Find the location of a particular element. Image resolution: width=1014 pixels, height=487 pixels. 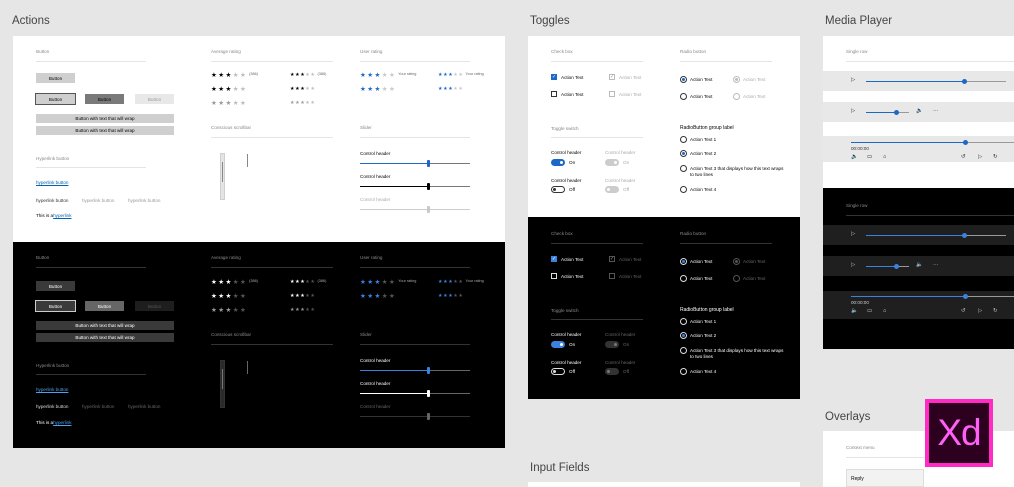

checkbox-unchecked is located at coordinates (554, 276).